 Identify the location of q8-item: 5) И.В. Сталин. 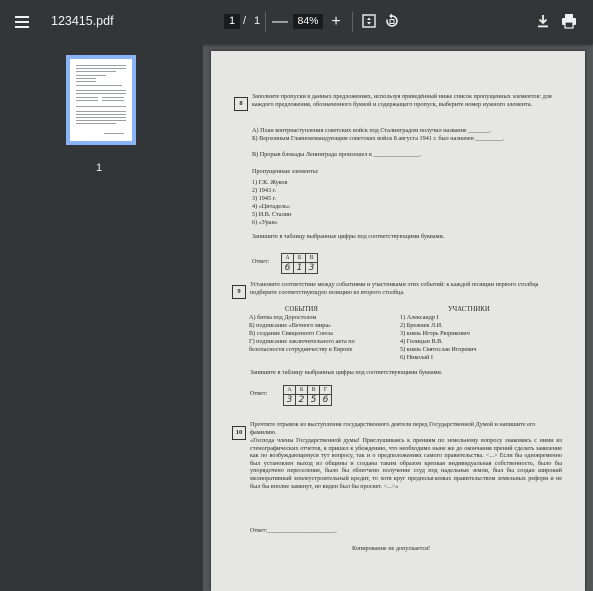
(272, 214).